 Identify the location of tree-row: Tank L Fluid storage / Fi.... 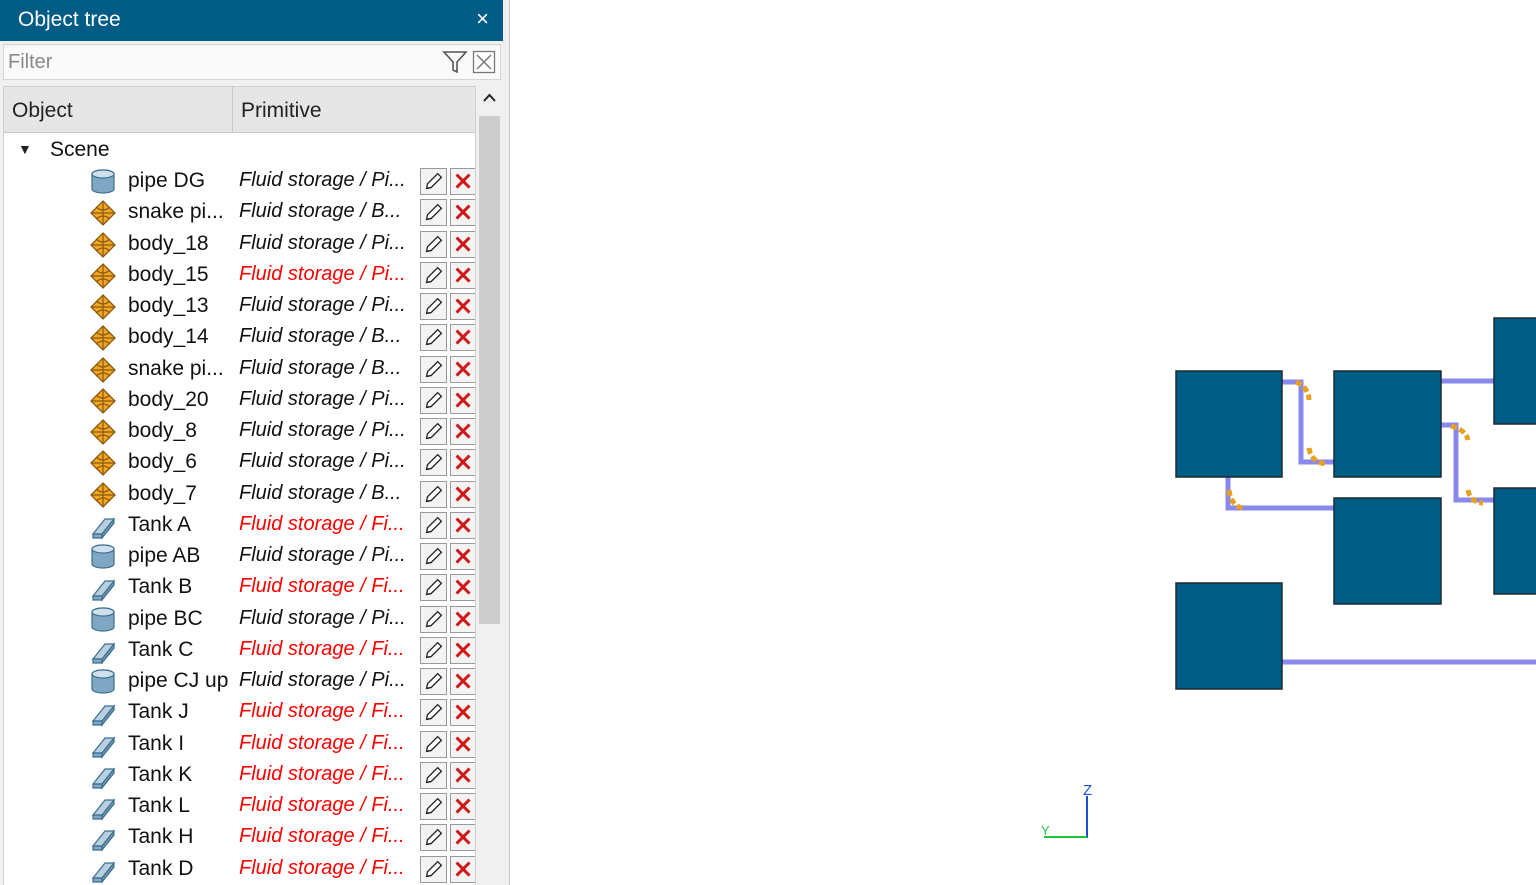
(239, 807).